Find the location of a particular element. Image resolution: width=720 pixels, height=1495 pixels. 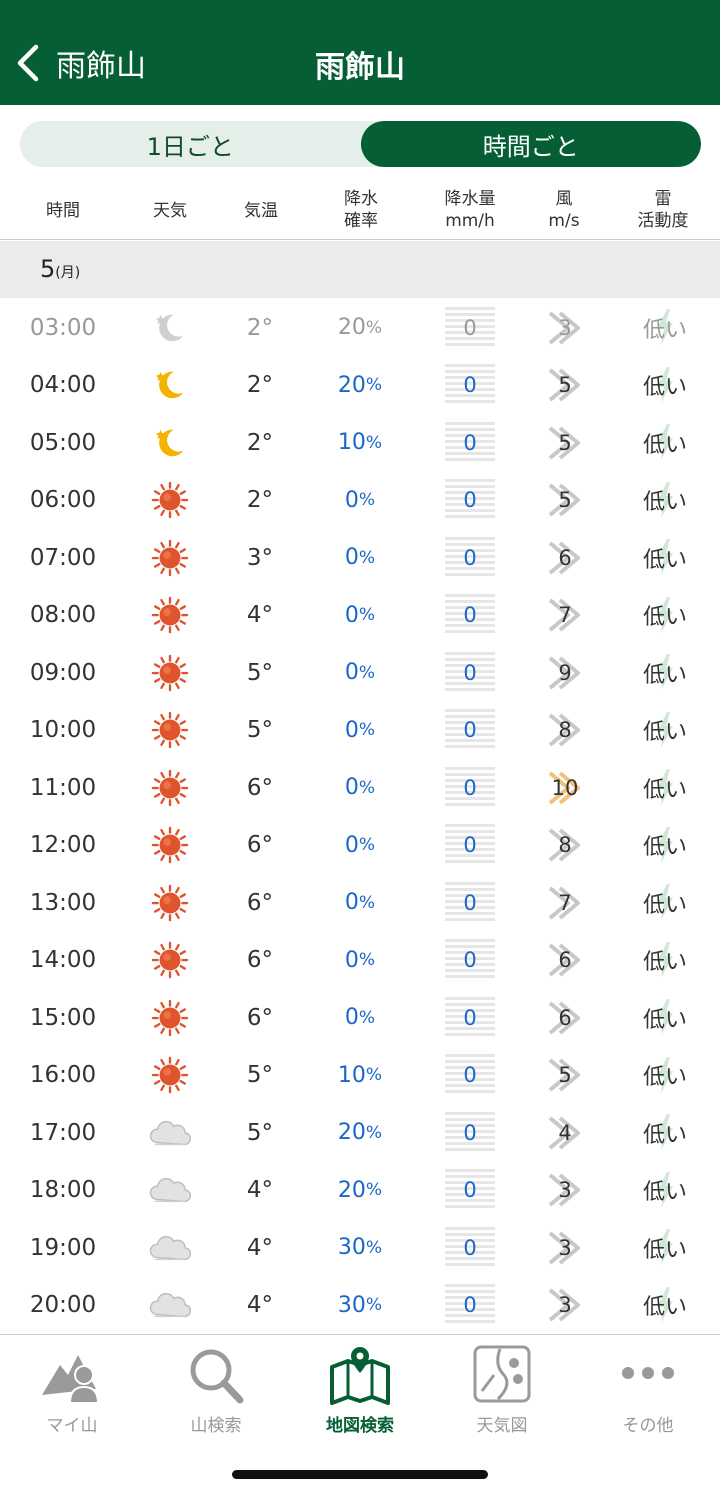

wind-value: 3 is located at coordinates (565, 1190).